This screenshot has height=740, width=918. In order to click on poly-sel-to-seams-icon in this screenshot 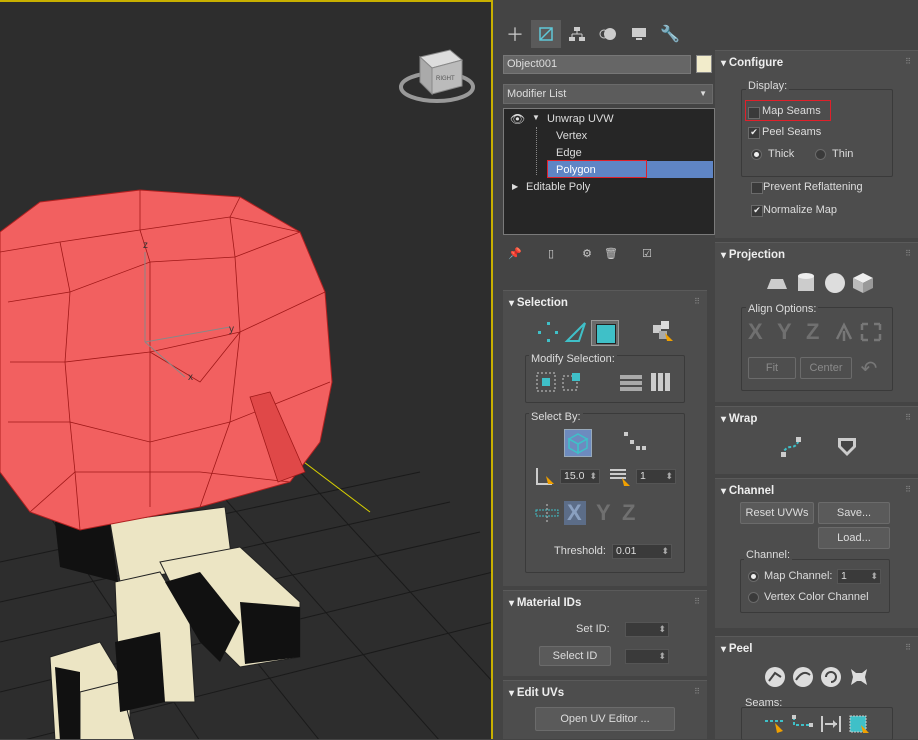, I will do `click(859, 724)`.